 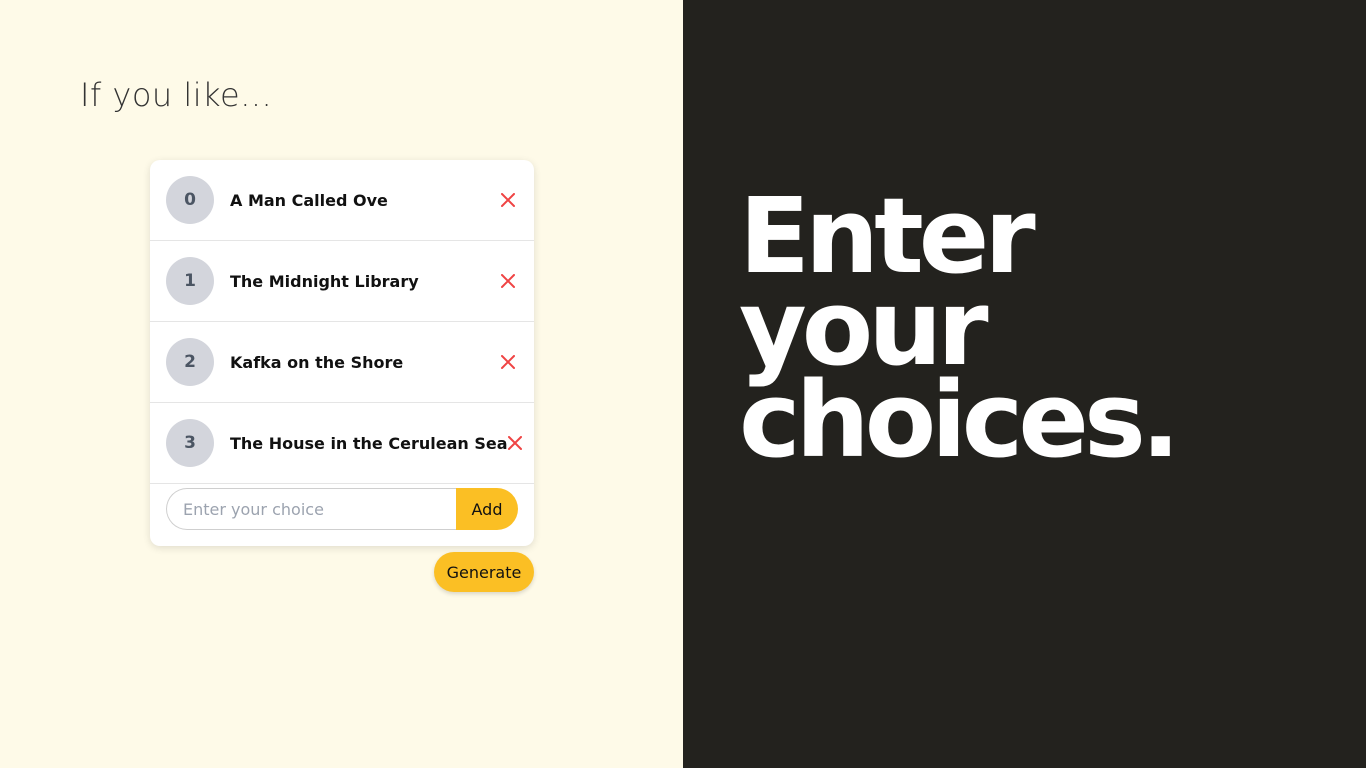 What do you see at coordinates (959, 420) in the screenshot?
I see `headline-line-3: choices.` at bounding box center [959, 420].